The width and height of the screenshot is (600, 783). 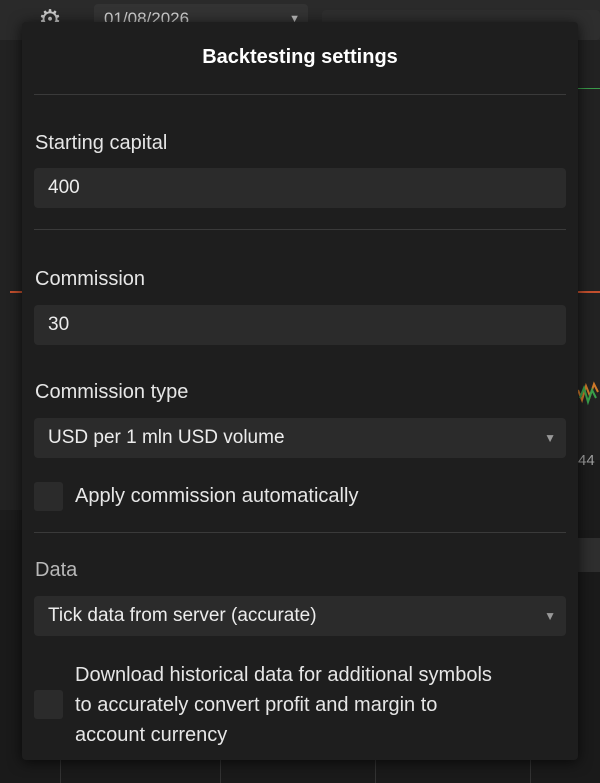 What do you see at coordinates (11, 275) in the screenshot?
I see `chart-left-edge` at bounding box center [11, 275].